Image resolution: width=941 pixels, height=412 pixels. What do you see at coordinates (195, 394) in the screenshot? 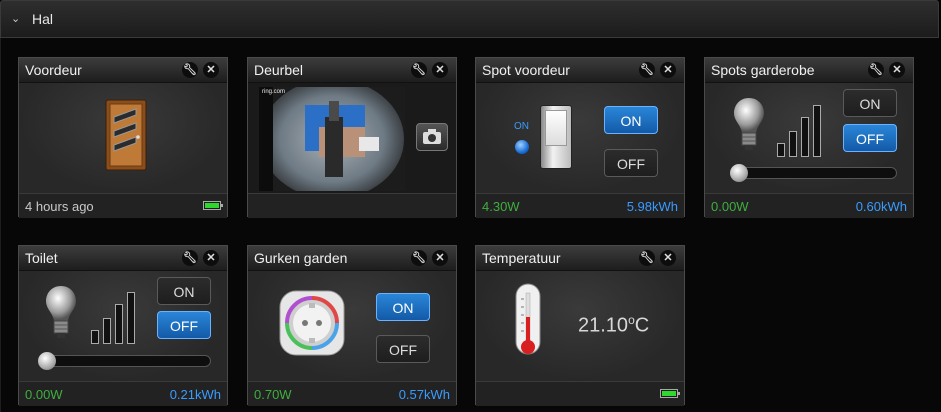
I see `energy-value: 0.21kWh` at bounding box center [195, 394].